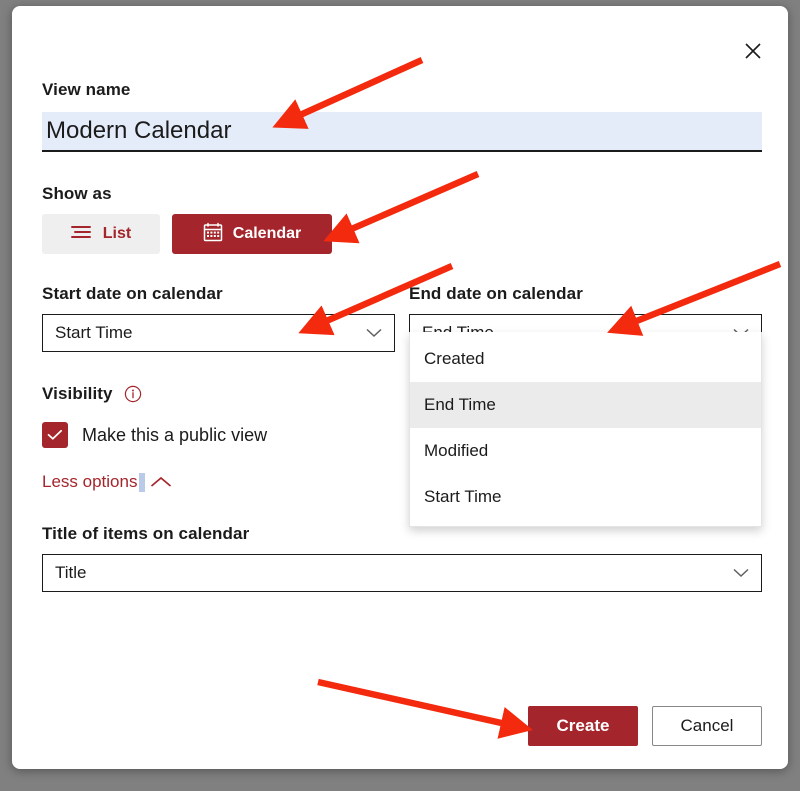  What do you see at coordinates (175, 434) in the screenshot?
I see `public-view-checkbox-label: Make this a public view` at bounding box center [175, 434].